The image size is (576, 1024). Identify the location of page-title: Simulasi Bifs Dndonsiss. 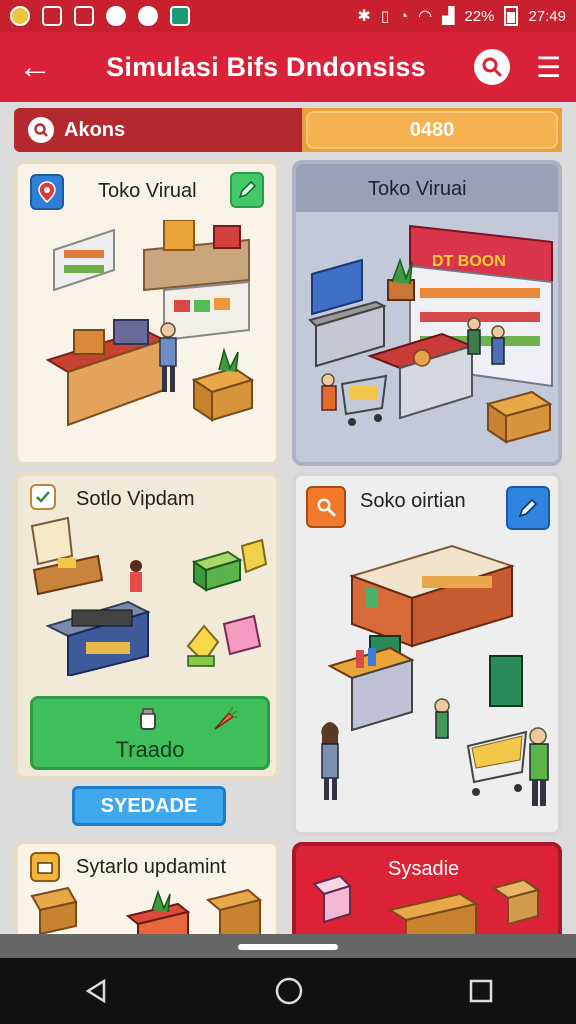
(266, 66).